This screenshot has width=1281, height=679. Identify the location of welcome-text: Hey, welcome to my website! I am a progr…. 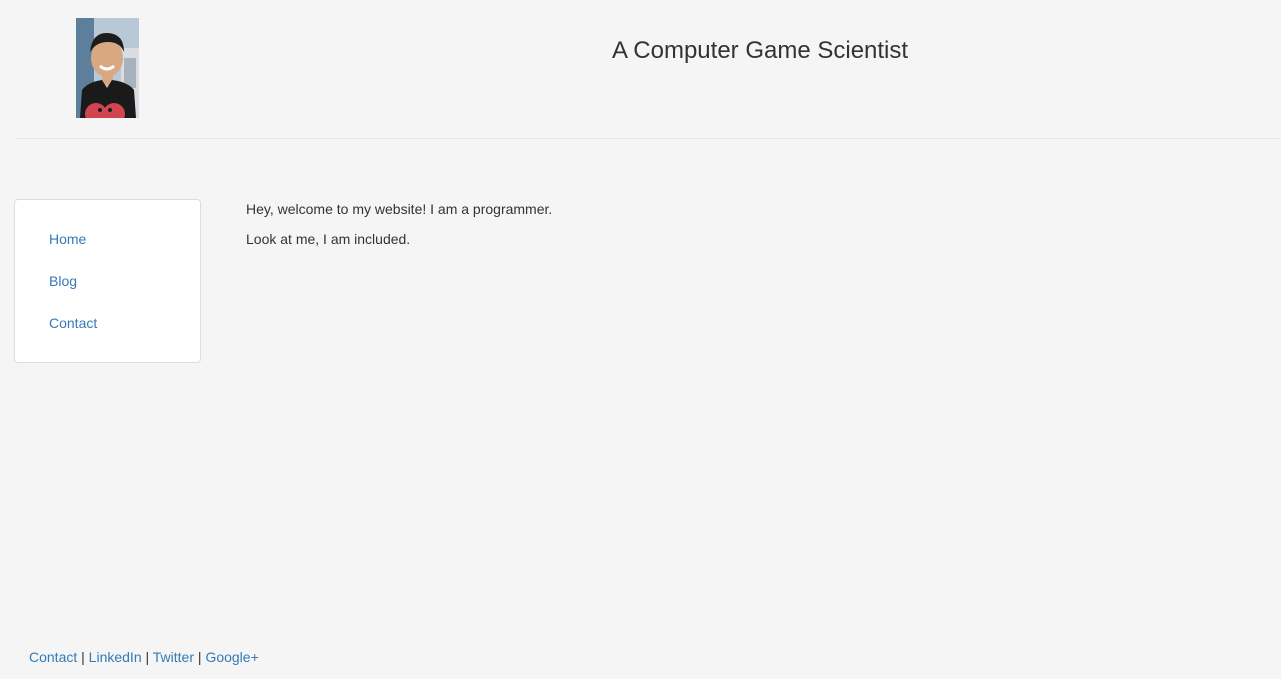
(399, 209).